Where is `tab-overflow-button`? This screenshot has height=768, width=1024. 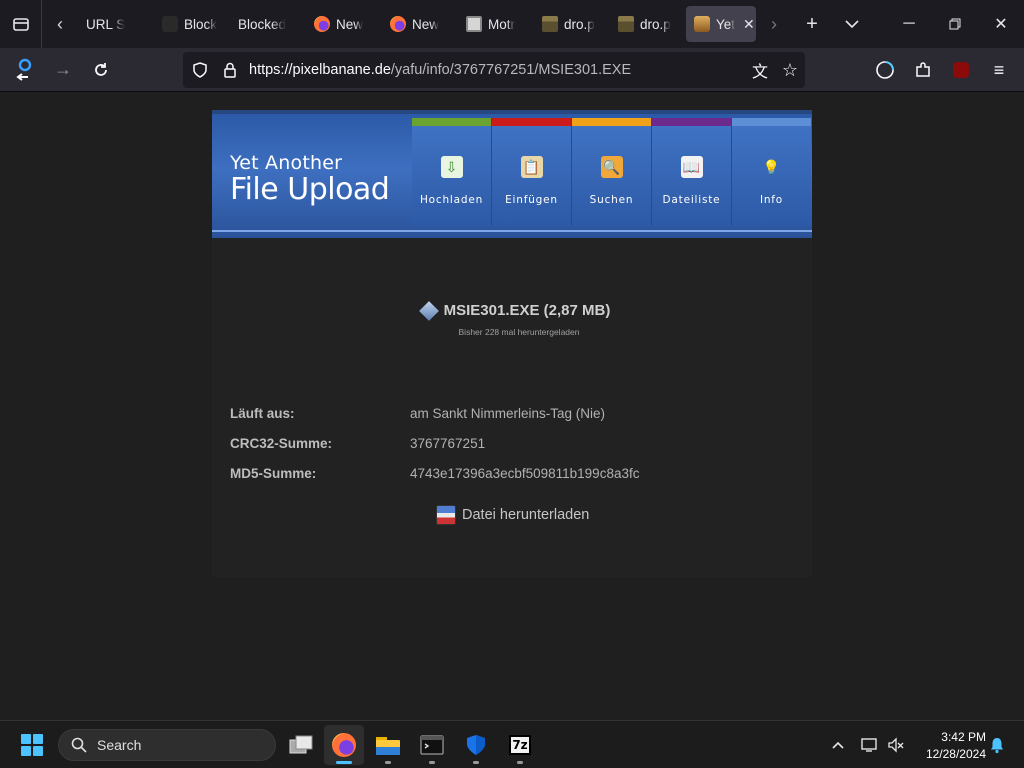 tab-overflow-button is located at coordinates (852, 24).